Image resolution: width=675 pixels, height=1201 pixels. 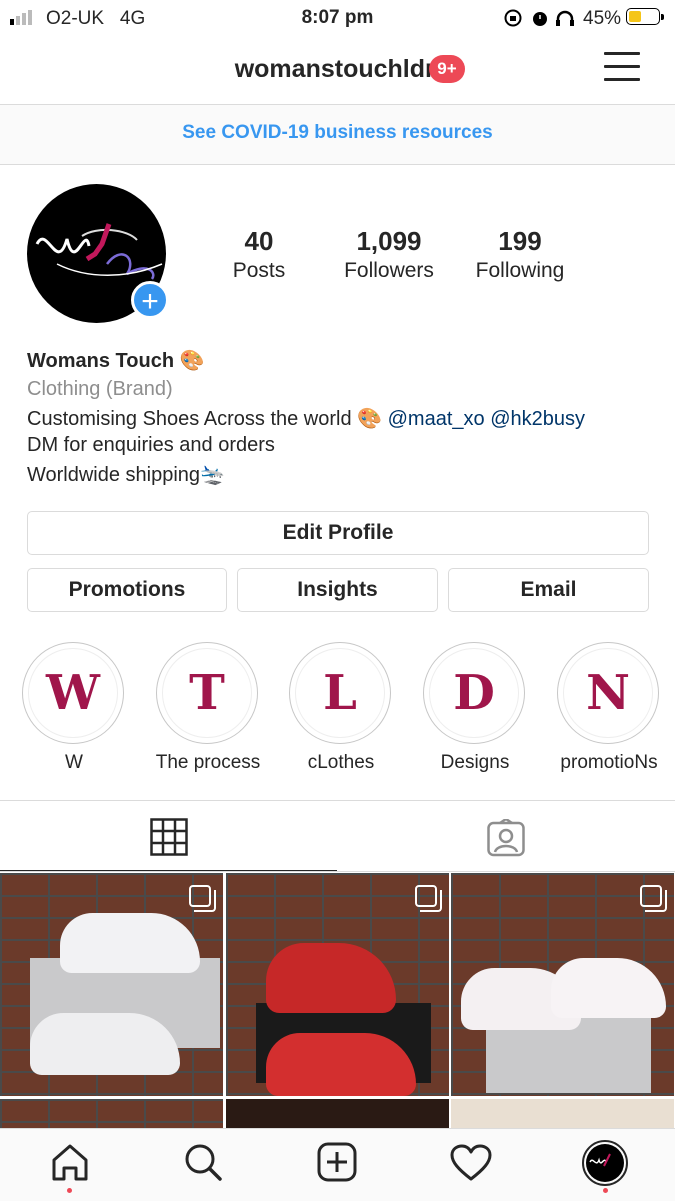 What do you see at coordinates (100, 389) in the screenshot?
I see `profile-category: Clothing (Brand)` at bounding box center [100, 389].